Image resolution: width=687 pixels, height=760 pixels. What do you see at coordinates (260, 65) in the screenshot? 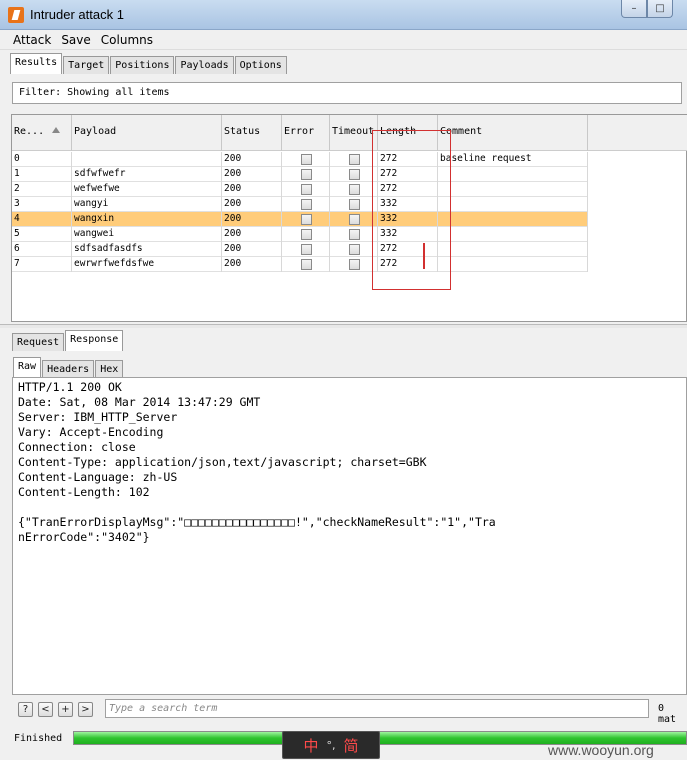
I see `tab-options: Options` at bounding box center [260, 65].